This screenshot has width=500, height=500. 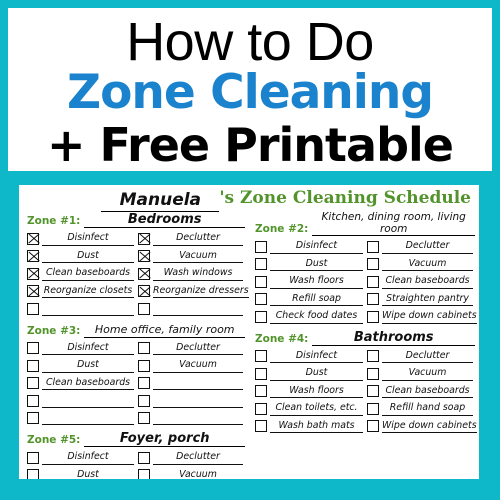 I want to click on name-field: Manuela, so click(x=160, y=200).